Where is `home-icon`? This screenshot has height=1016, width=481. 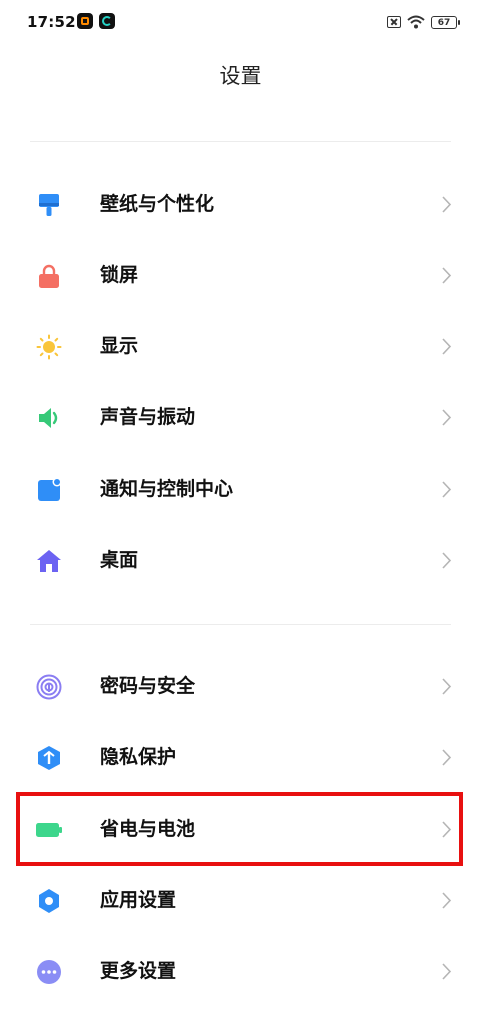 home-icon is located at coordinates (49, 561).